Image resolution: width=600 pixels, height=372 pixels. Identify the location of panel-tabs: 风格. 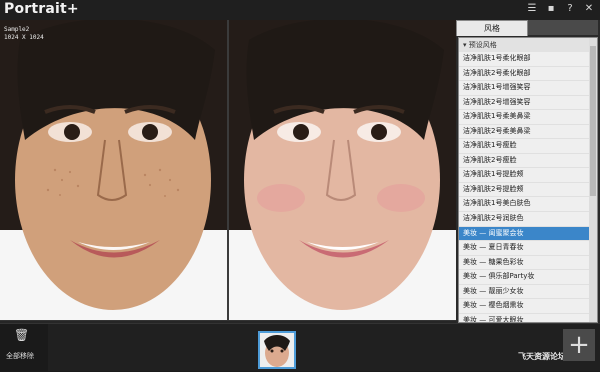
(528, 28).